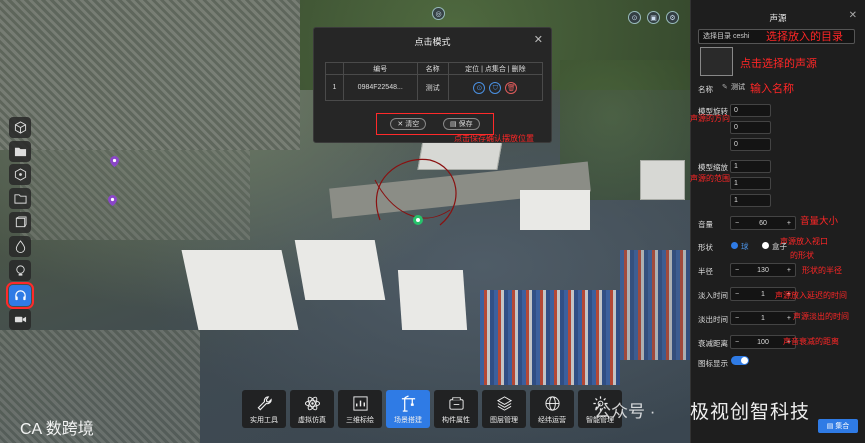 This screenshot has height=443, width=865. Describe the element at coordinates (750, 144) in the screenshot. I see `rotation-z-input: 0` at that location.